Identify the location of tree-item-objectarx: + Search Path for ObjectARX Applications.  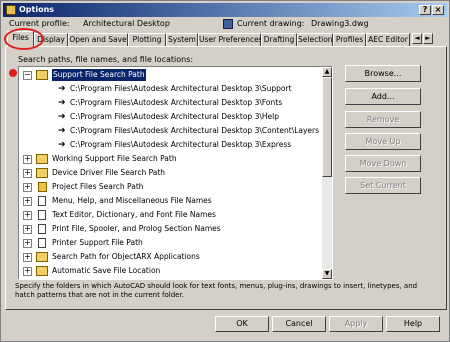
(171, 257).